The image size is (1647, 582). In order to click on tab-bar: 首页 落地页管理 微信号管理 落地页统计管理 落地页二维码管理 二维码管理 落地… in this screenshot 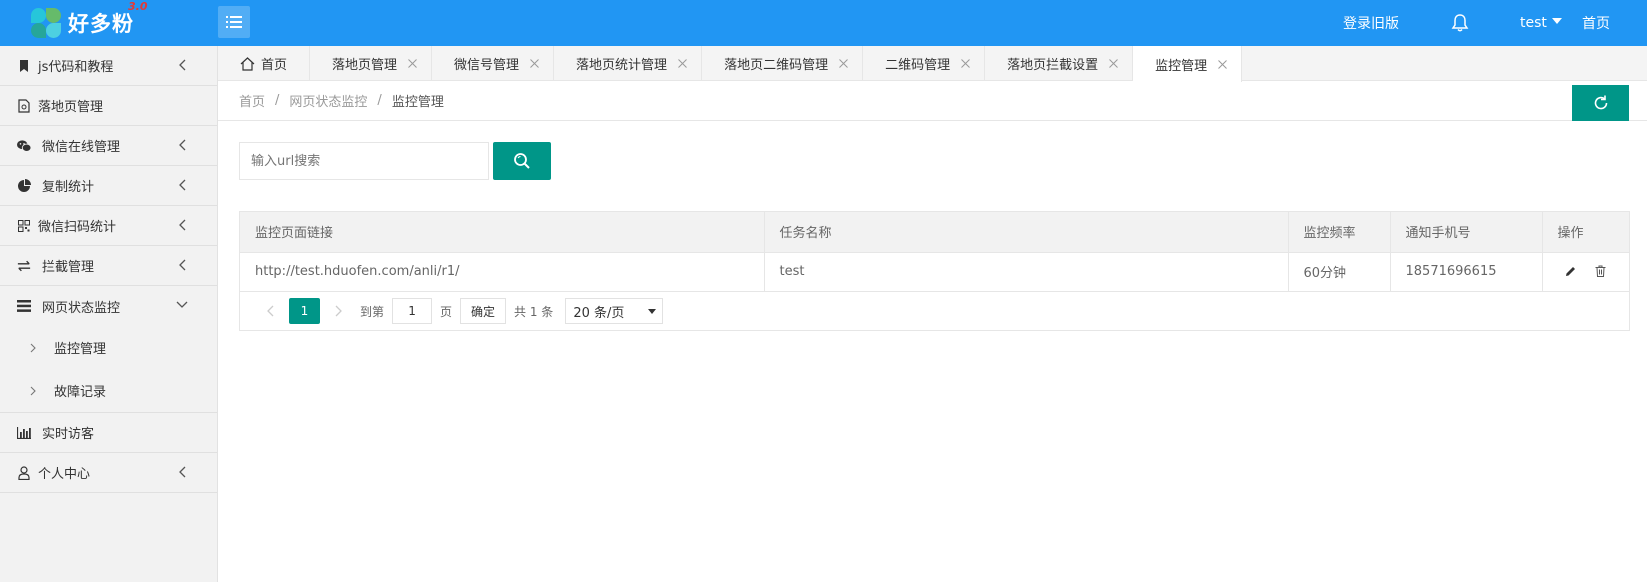, I will do `click(932, 64)`.